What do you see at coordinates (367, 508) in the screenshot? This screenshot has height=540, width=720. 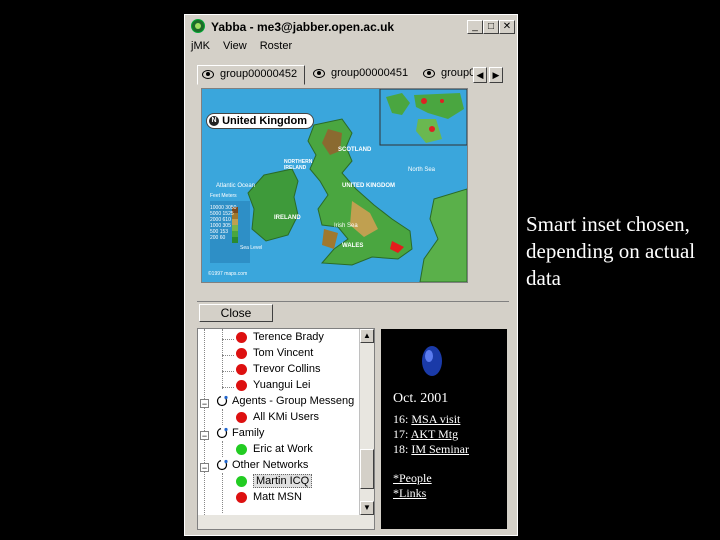 I see `scroll-down-button: ▼` at bounding box center [367, 508].